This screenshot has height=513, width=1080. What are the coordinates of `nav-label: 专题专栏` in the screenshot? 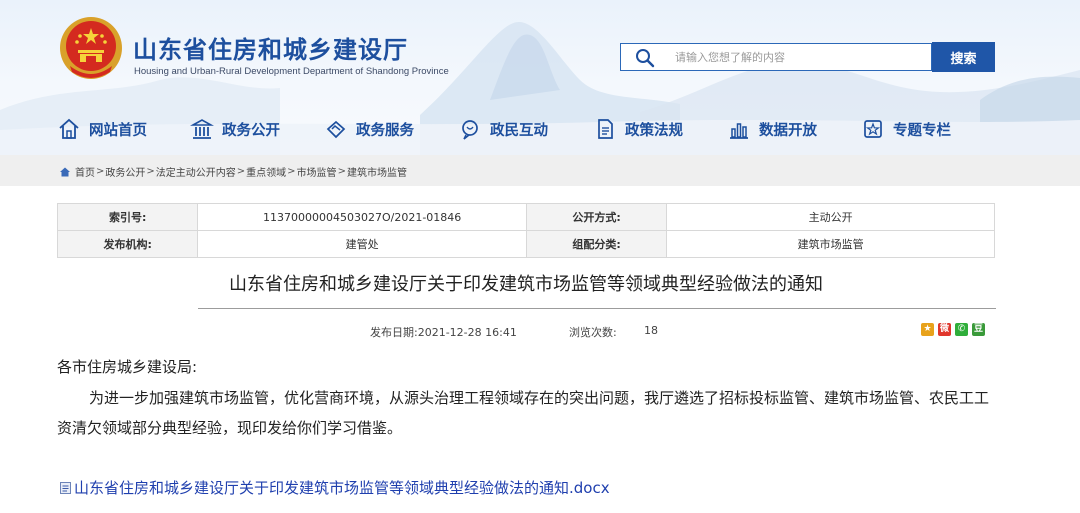 It's located at (922, 130).